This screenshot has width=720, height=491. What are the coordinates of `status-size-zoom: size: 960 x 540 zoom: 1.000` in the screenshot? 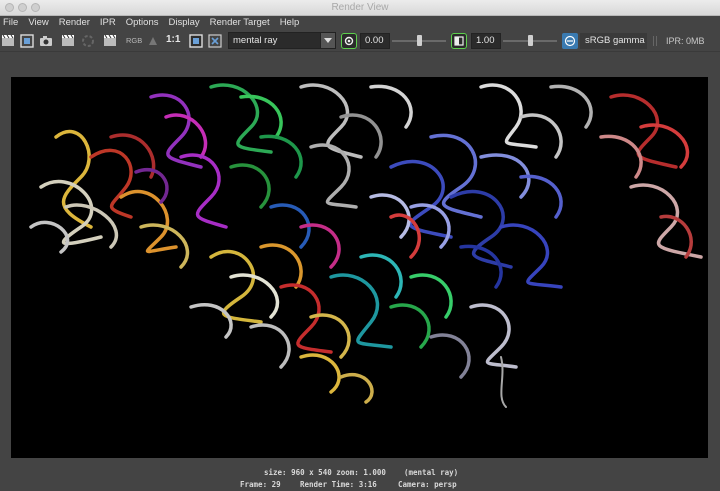 It's located at (325, 472).